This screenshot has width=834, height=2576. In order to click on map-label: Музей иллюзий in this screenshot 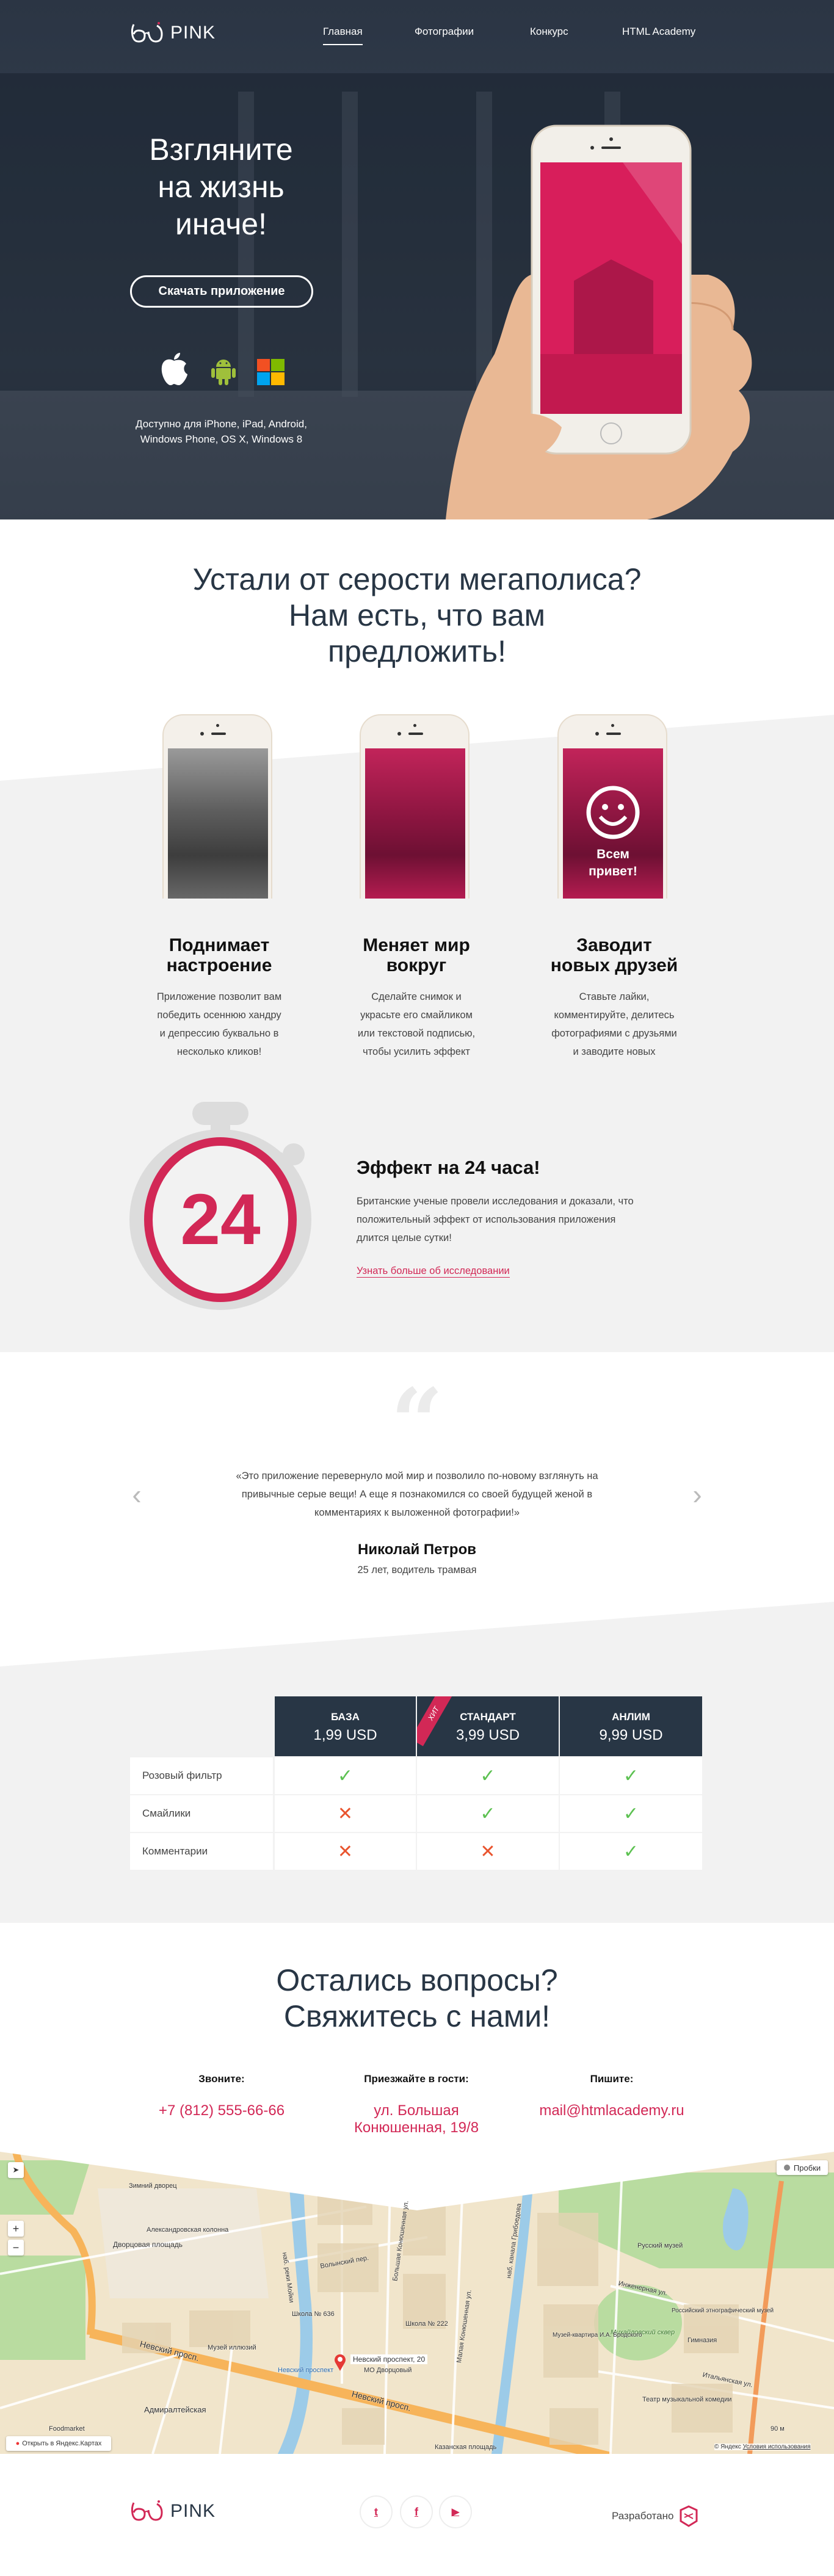, I will do `click(232, 2347)`.